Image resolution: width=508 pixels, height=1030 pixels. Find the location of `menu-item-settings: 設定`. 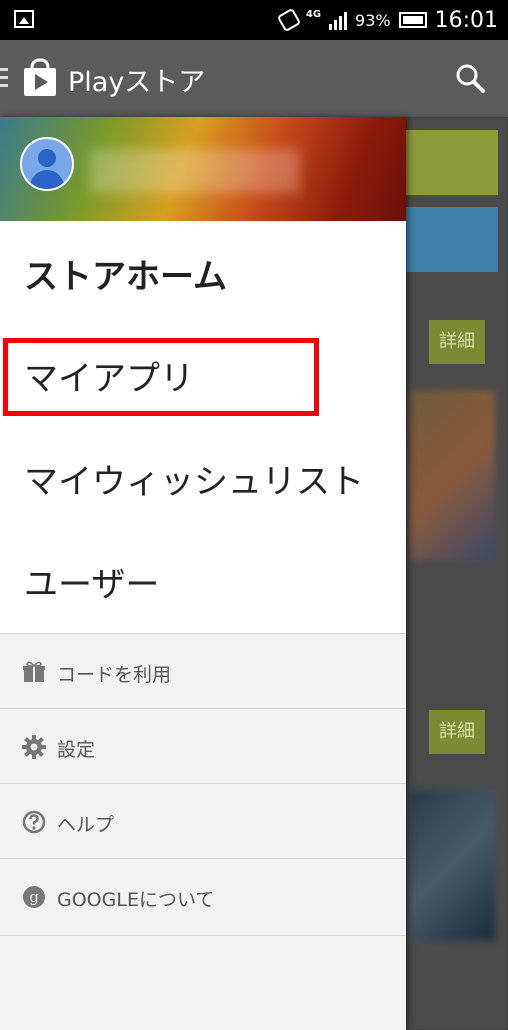

menu-item-settings: 設定 is located at coordinates (203, 746).